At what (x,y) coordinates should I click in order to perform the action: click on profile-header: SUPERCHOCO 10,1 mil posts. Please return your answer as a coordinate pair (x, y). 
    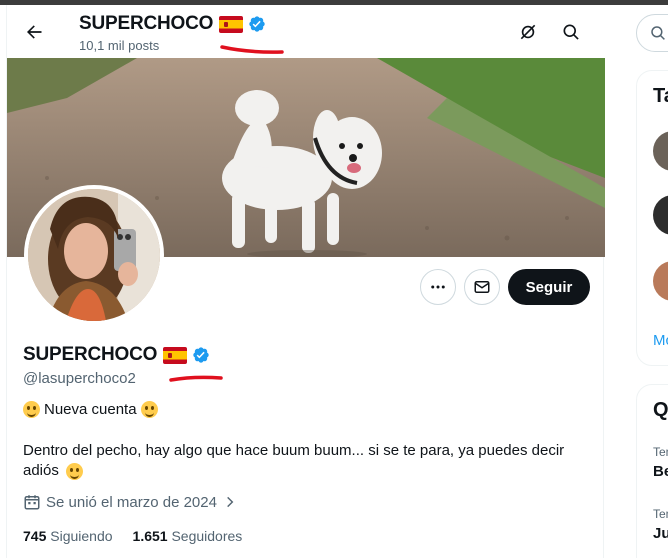
    Looking at the image, I should click on (306, 31).